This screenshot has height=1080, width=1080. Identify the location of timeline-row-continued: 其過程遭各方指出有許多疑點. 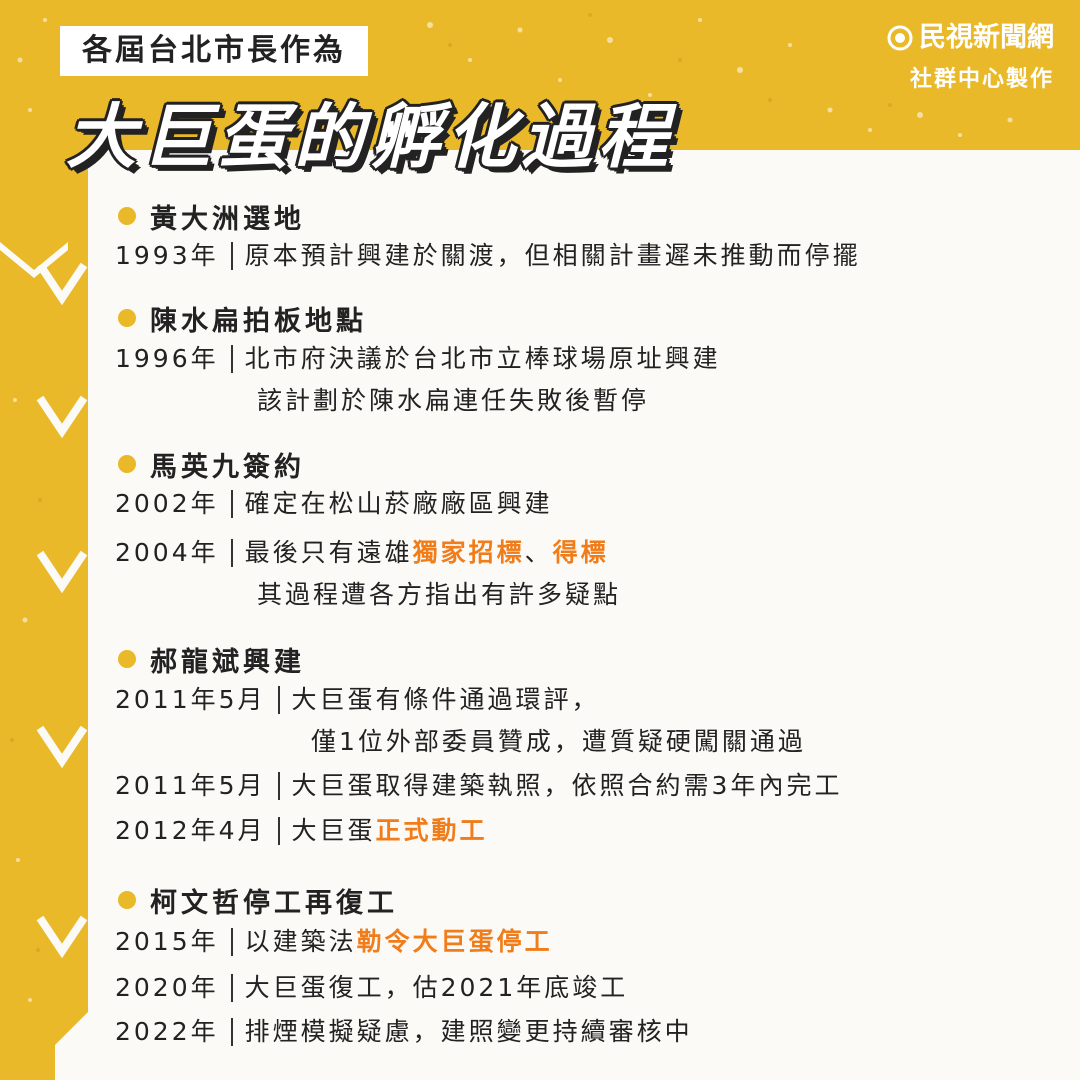
(439, 595).